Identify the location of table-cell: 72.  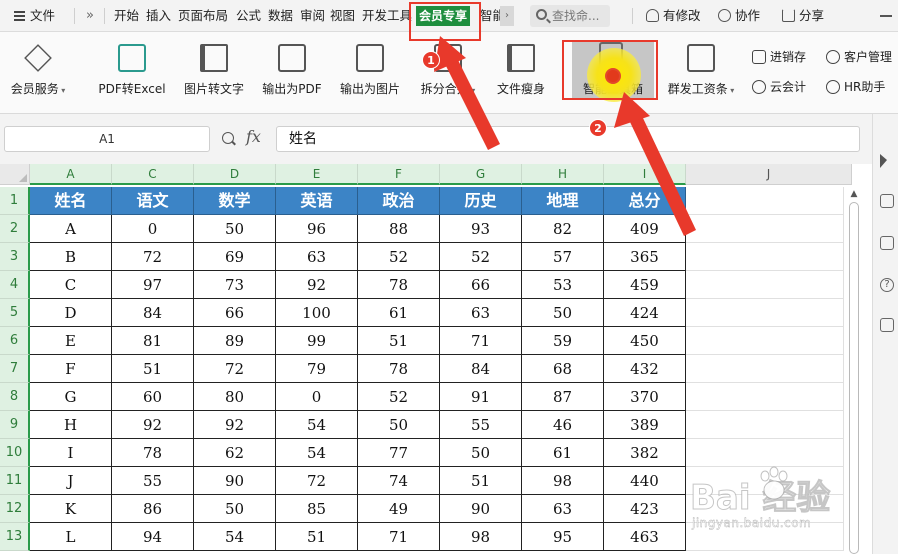
(235, 369).